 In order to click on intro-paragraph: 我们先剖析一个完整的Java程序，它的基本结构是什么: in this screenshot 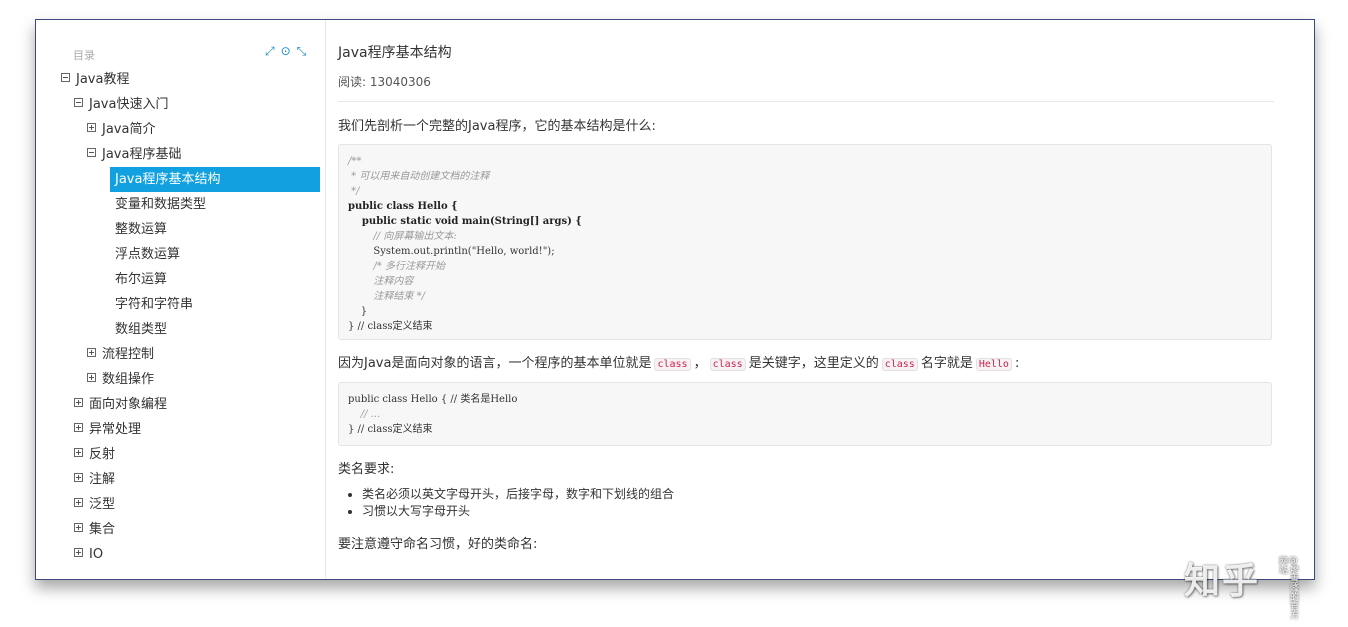, I will do `click(497, 126)`.